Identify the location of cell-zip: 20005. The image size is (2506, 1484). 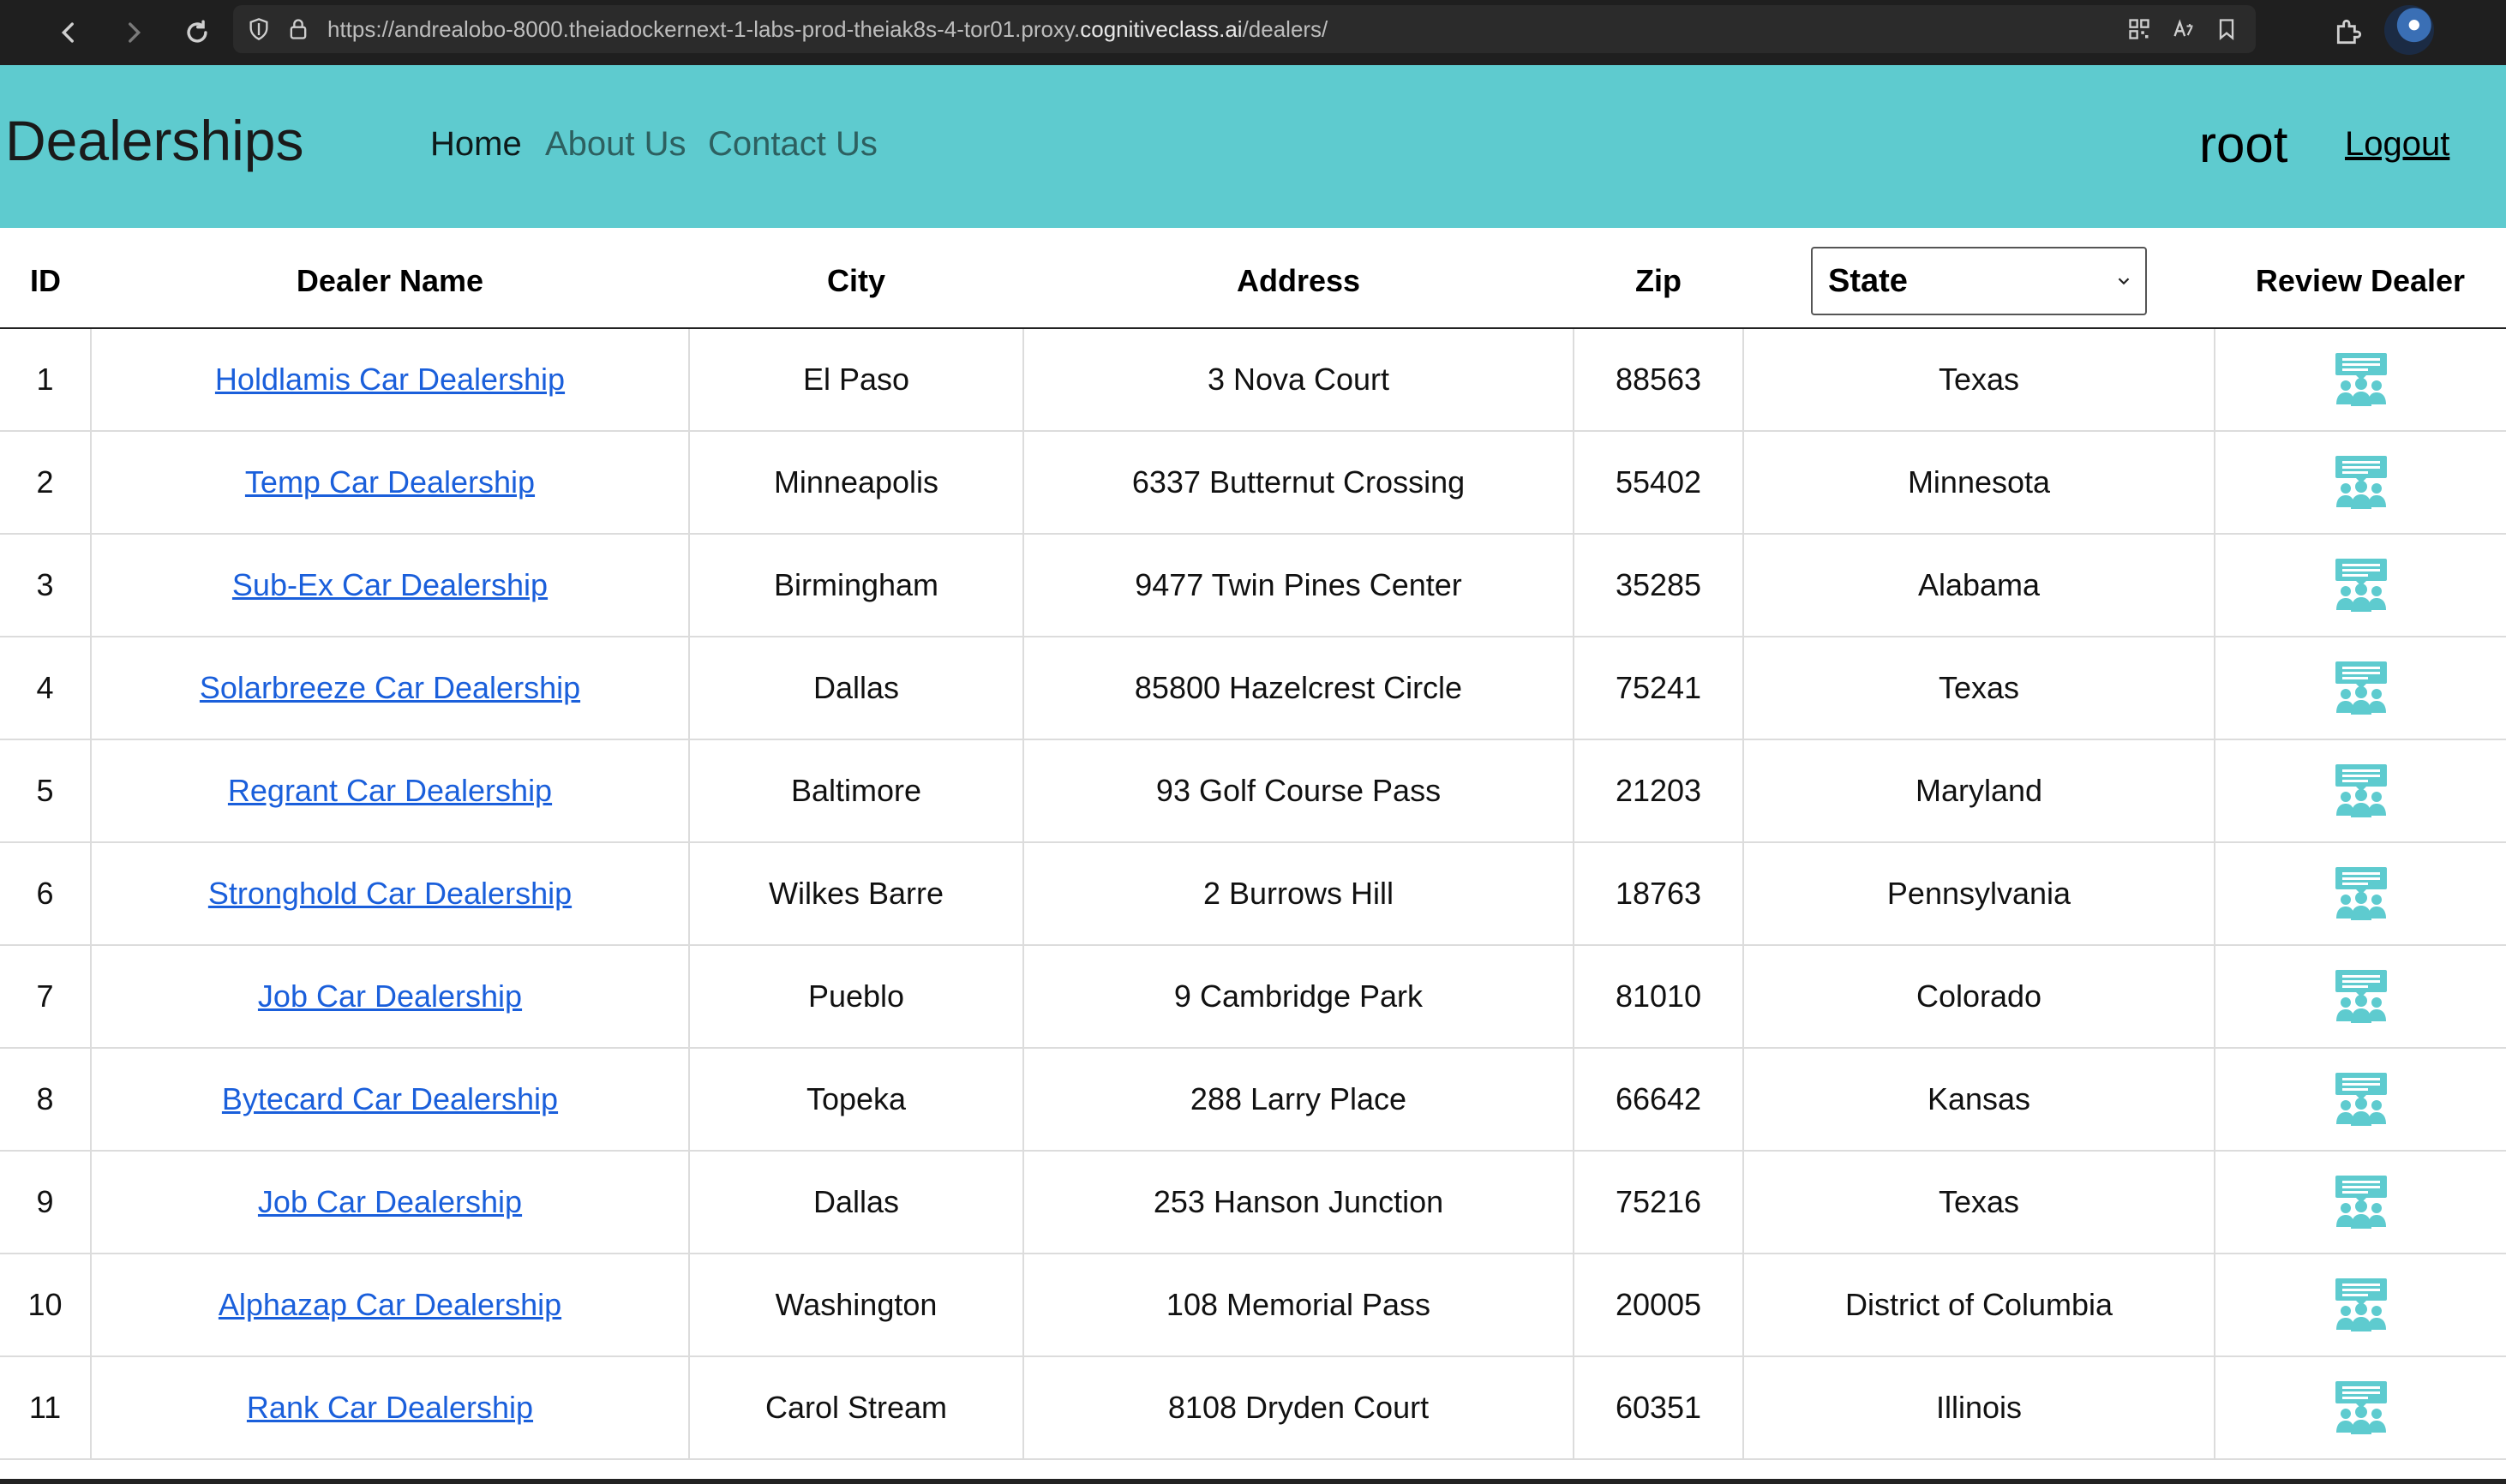
(1658, 1305).